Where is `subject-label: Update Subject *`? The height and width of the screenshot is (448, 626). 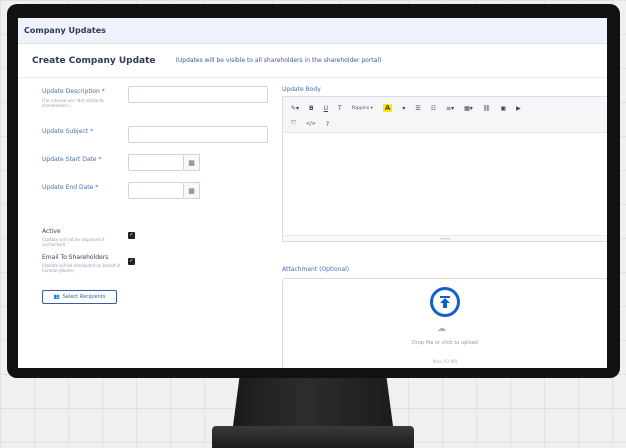 subject-label: Update Subject * is located at coordinates (67, 131).